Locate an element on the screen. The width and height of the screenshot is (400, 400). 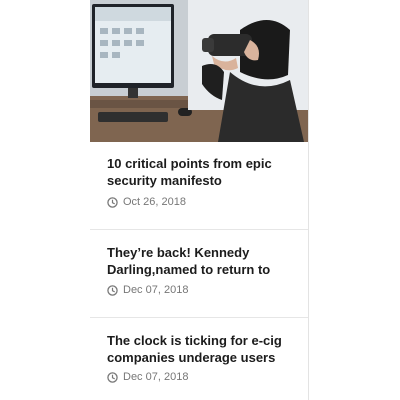
article-date: Oct 26, 2018 is located at coordinates (146, 202).